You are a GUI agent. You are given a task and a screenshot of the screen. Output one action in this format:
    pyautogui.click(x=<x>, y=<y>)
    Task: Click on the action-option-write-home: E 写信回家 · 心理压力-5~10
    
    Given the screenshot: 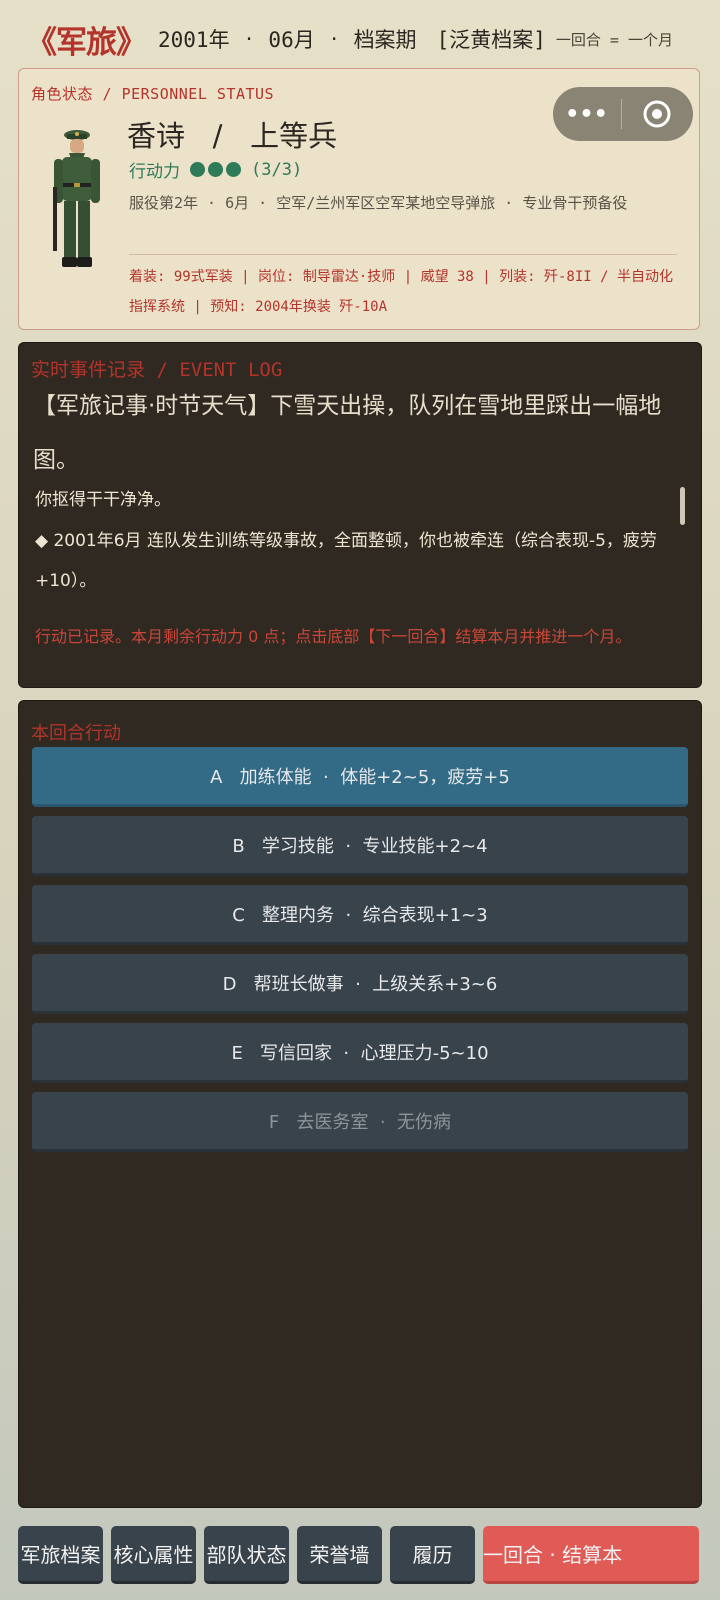 What is the action you would take?
    pyautogui.click(x=360, y=1053)
    